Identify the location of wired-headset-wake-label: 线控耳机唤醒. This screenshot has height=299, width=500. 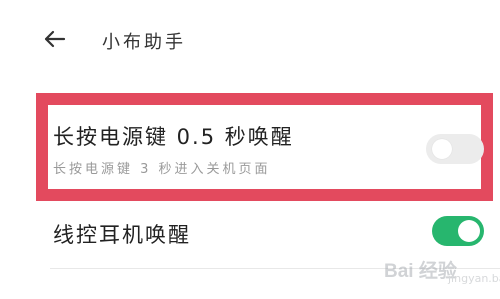
(122, 235).